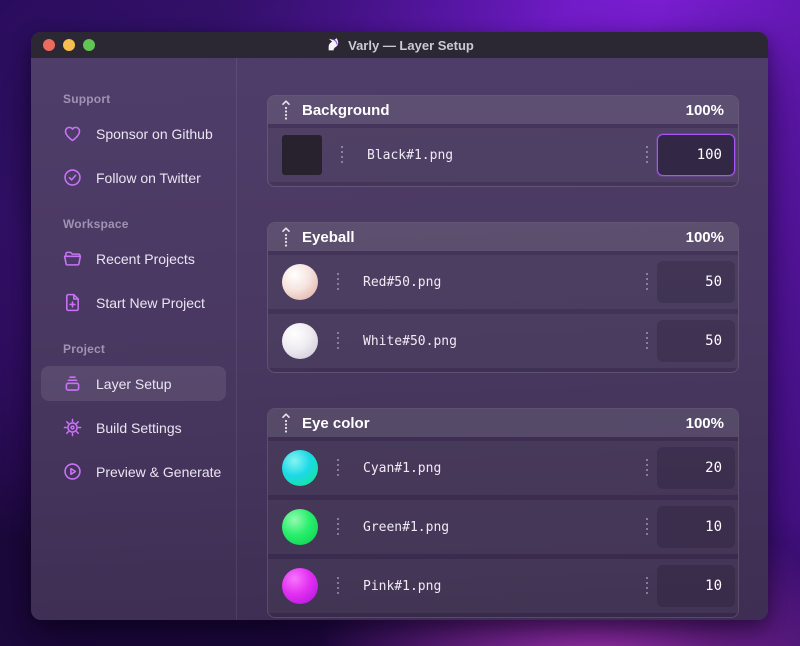 Image resolution: width=800 pixels, height=646 pixels. Describe the element at coordinates (503, 110) in the screenshot. I see `group-header: Background 100%` at that location.